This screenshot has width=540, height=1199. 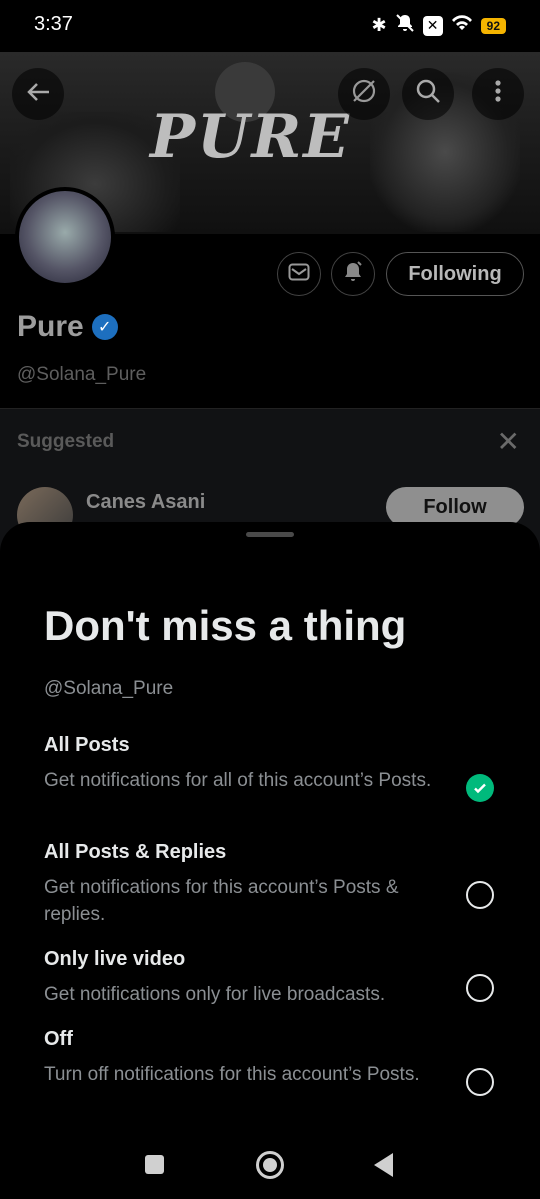 I want to click on profile-handle: @Solana_Pure, so click(x=82, y=374).